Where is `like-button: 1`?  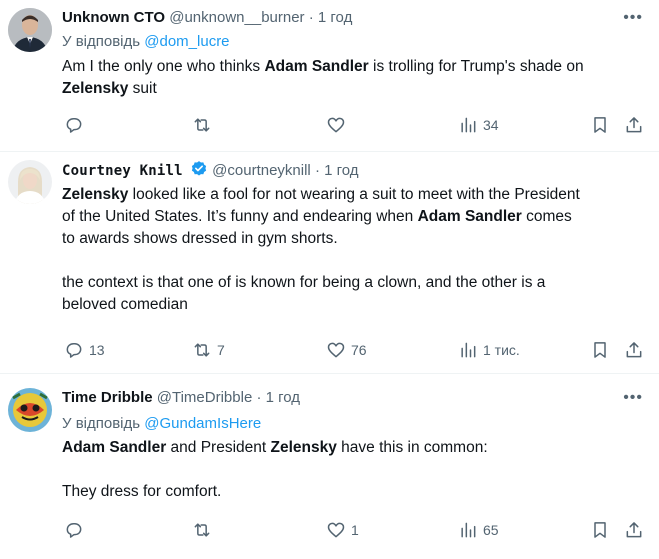 like-button: 1 is located at coordinates (342, 530).